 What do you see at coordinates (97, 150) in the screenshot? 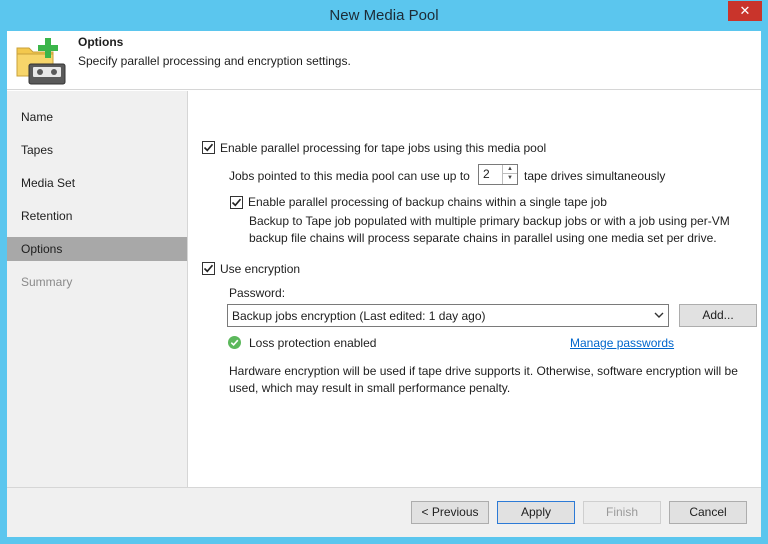
I see `sidebar-item-tapes: Tapes` at bounding box center [97, 150].